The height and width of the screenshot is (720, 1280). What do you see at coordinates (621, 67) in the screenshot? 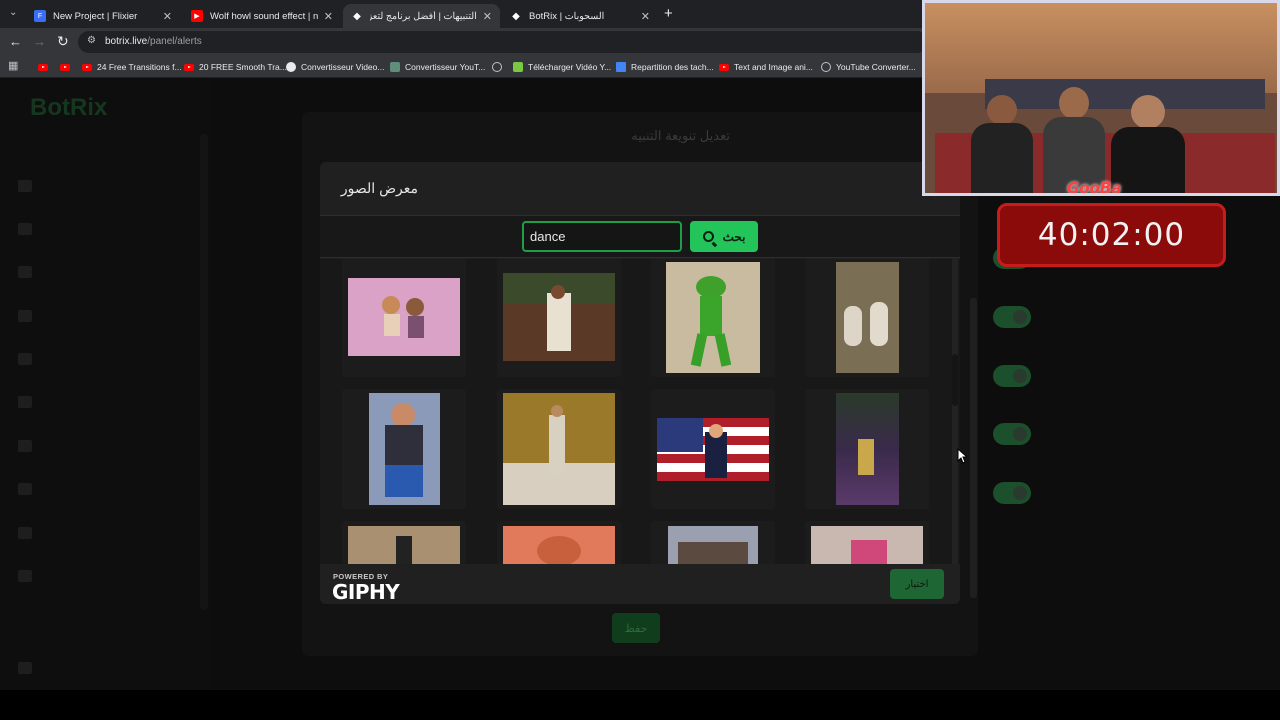
I see `docs-icon` at bounding box center [621, 67].